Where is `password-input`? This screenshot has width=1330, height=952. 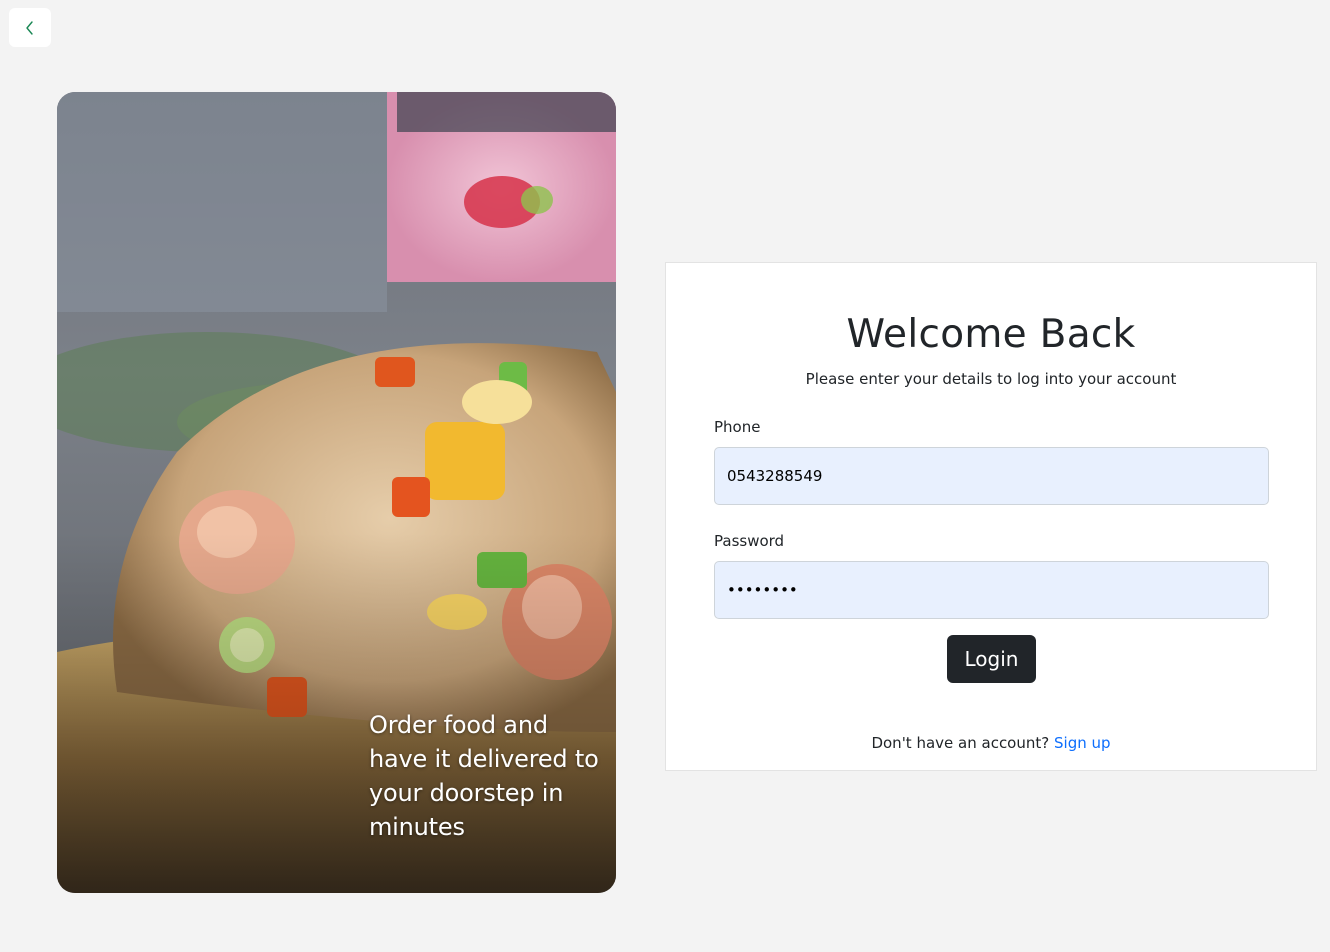 password-input is located at coordinates (991, 590).